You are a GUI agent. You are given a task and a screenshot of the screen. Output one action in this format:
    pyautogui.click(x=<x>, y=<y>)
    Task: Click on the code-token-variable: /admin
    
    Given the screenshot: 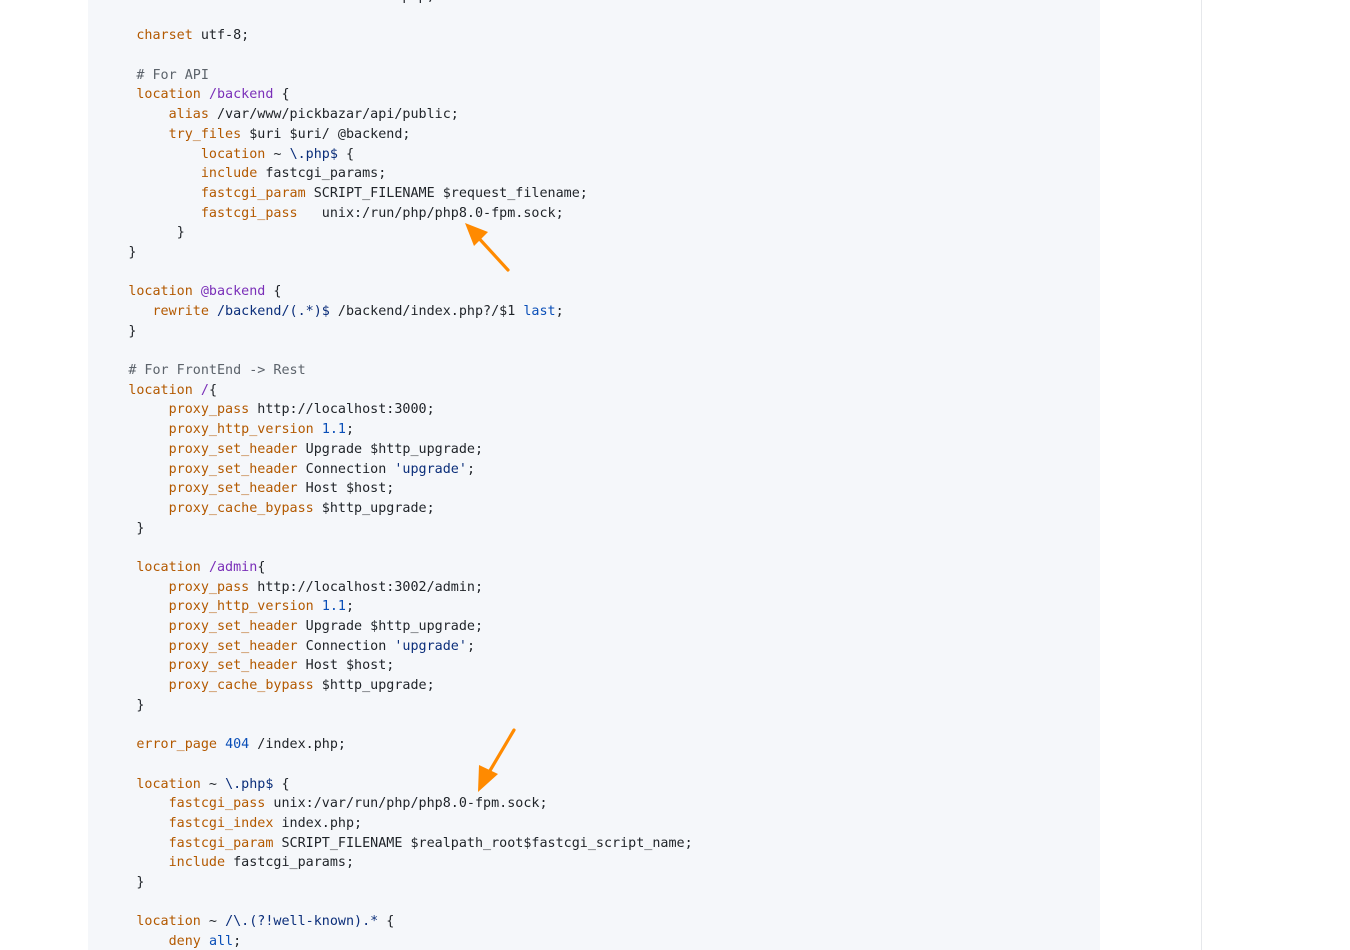 What is the action you would take?
    pyautogui.click(x=233, y=567)
    